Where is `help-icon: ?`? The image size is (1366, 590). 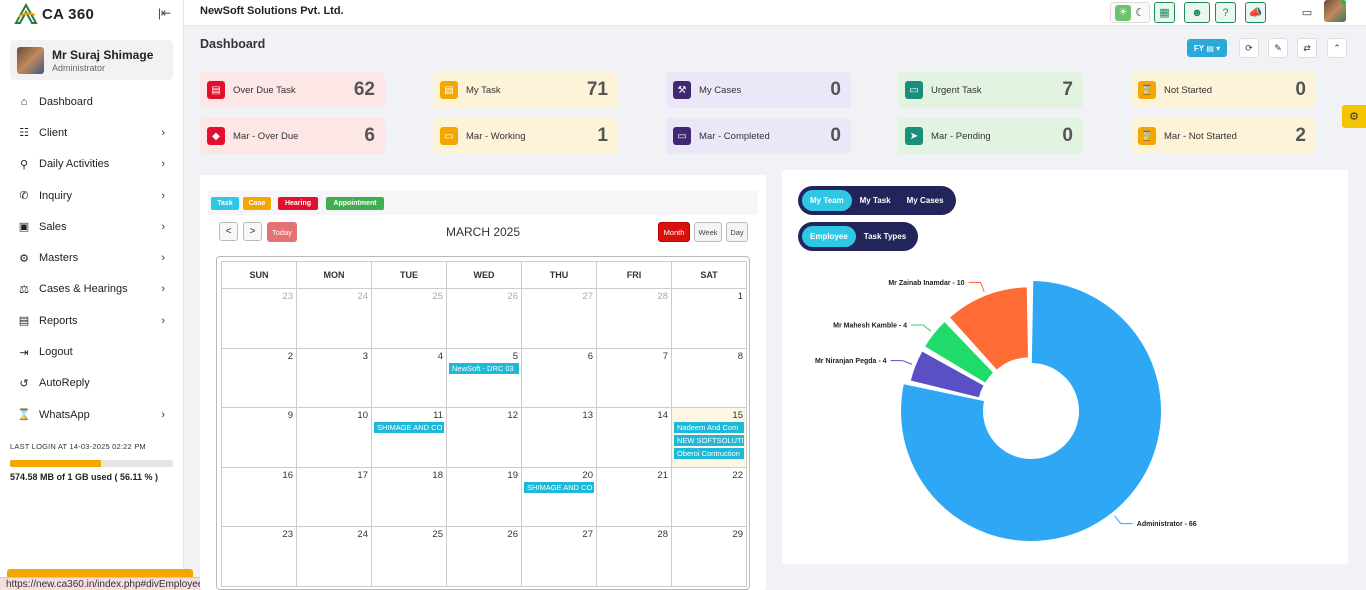 help-icon: ? is located at coordinates (1225, 12).